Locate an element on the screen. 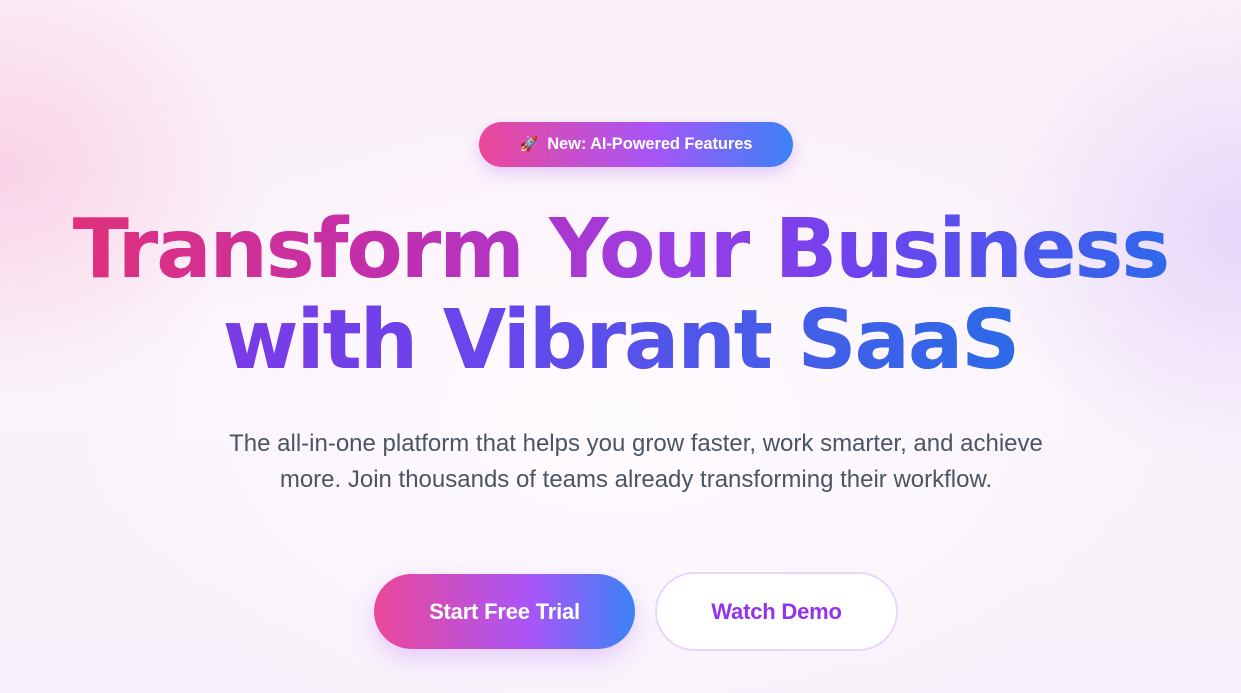  headline-line-2: with Vibrant SaaS is located at coordinates (620, 340).